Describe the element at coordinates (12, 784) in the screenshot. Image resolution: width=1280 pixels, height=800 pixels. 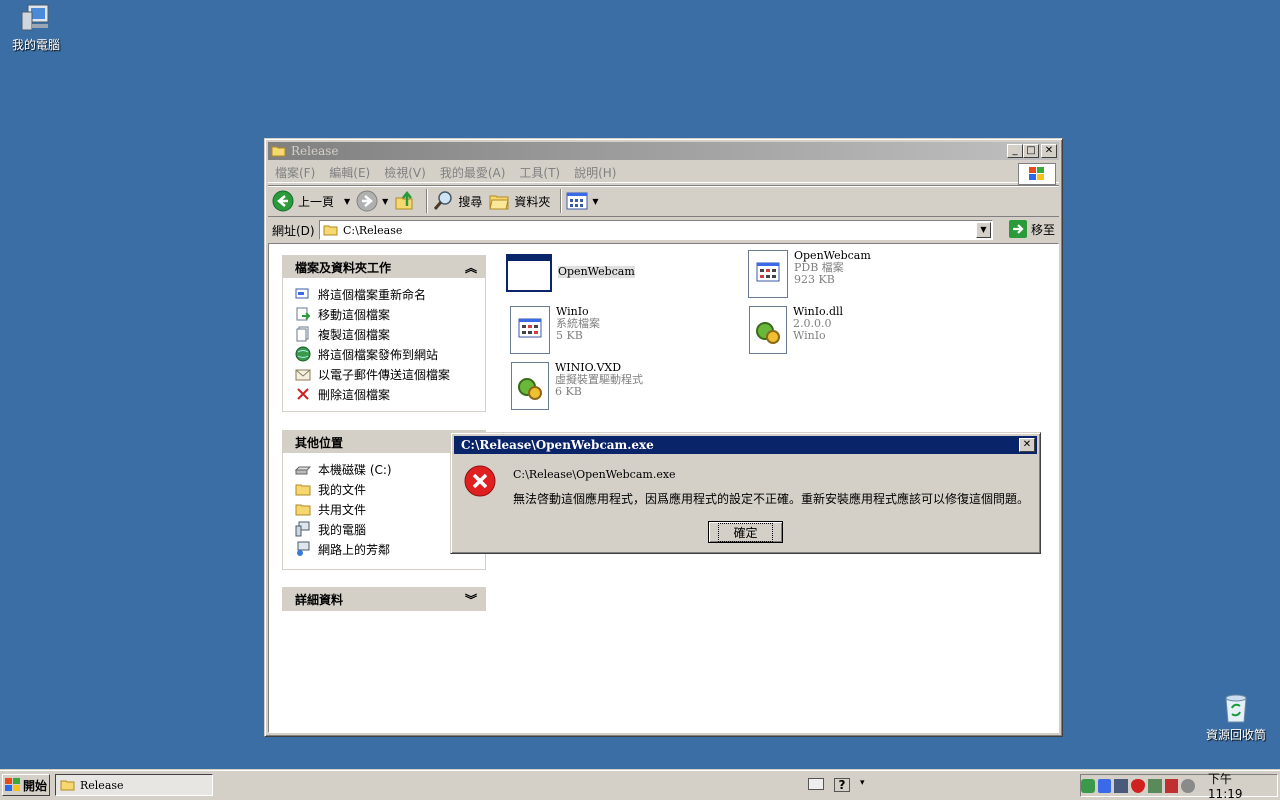
I see `windows-logo-icon` at that location.